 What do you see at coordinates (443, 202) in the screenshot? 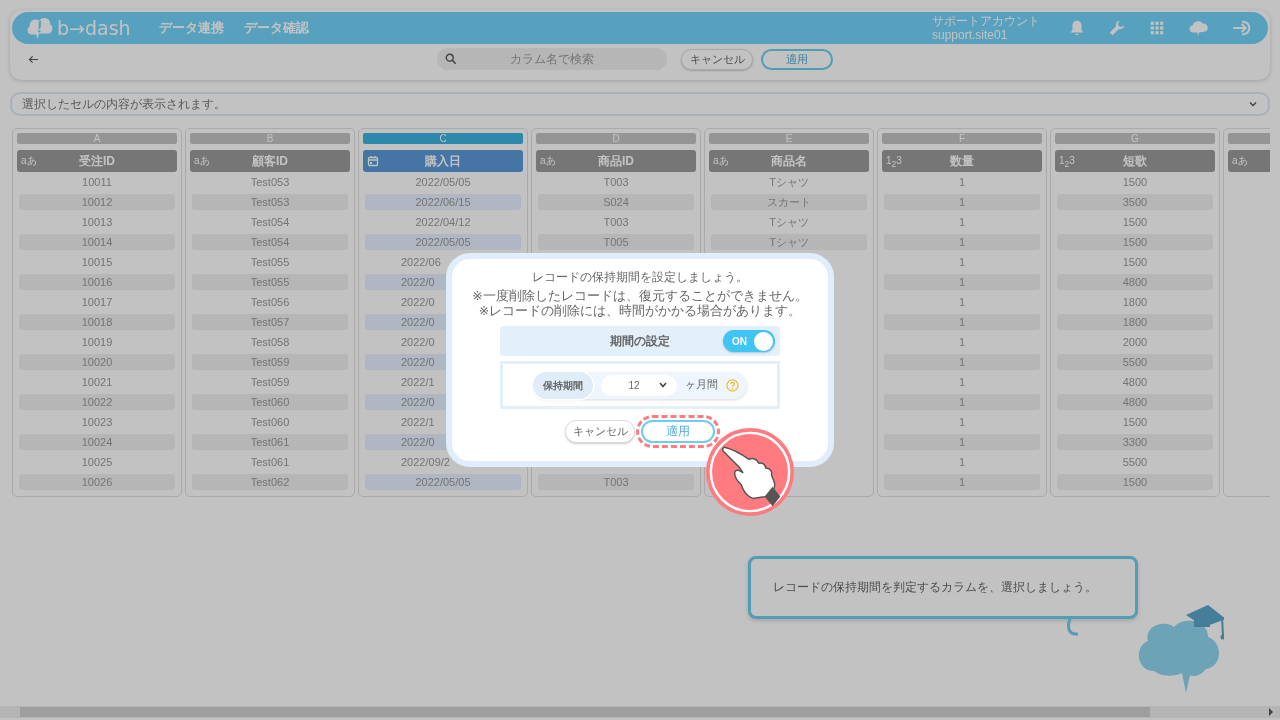
I see `table-cell: 2022/06/15` at bounding box center [443, 202].